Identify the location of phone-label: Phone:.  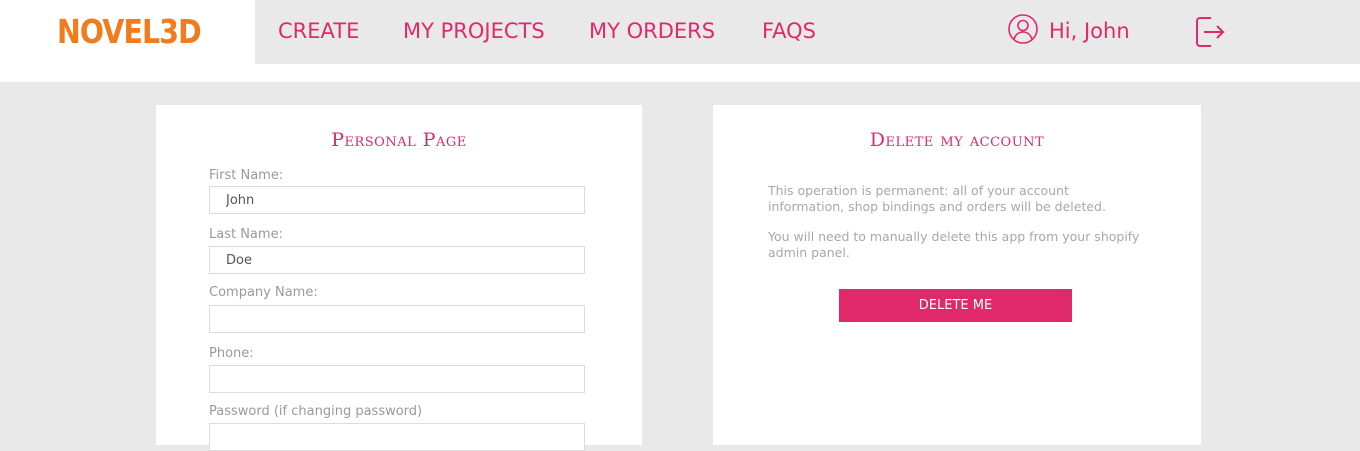
(231, 353).